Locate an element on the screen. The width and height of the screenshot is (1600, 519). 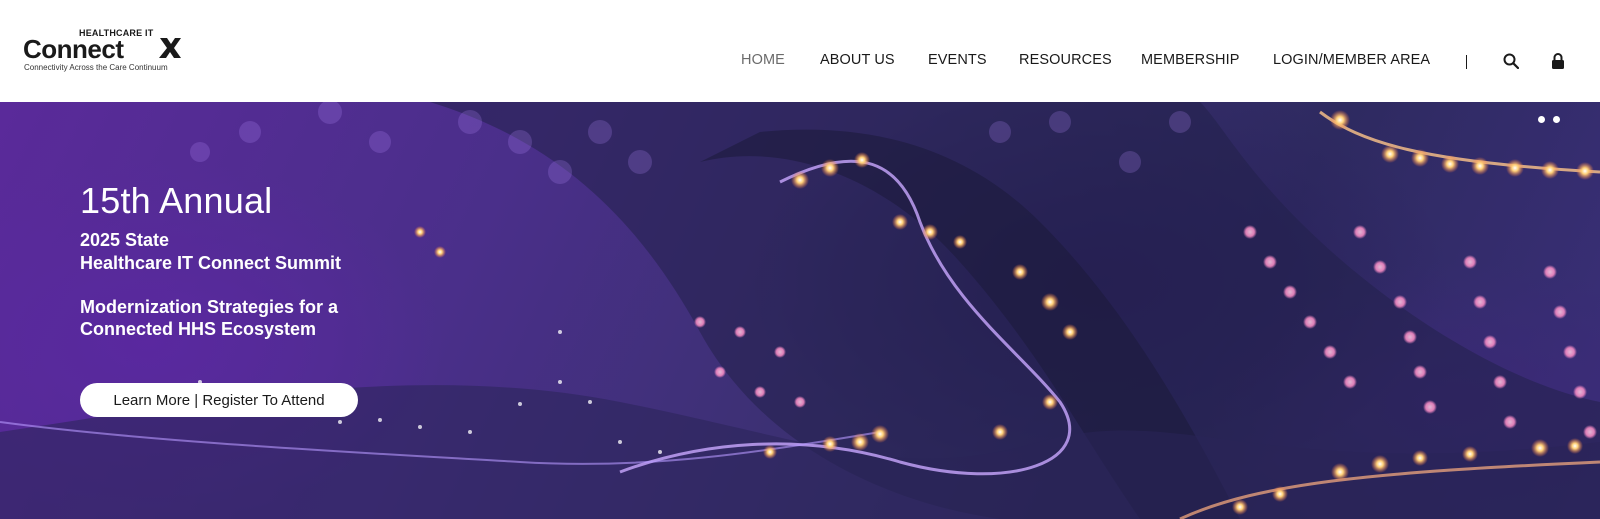
nav-separator is located at coordinates (1466, 62).